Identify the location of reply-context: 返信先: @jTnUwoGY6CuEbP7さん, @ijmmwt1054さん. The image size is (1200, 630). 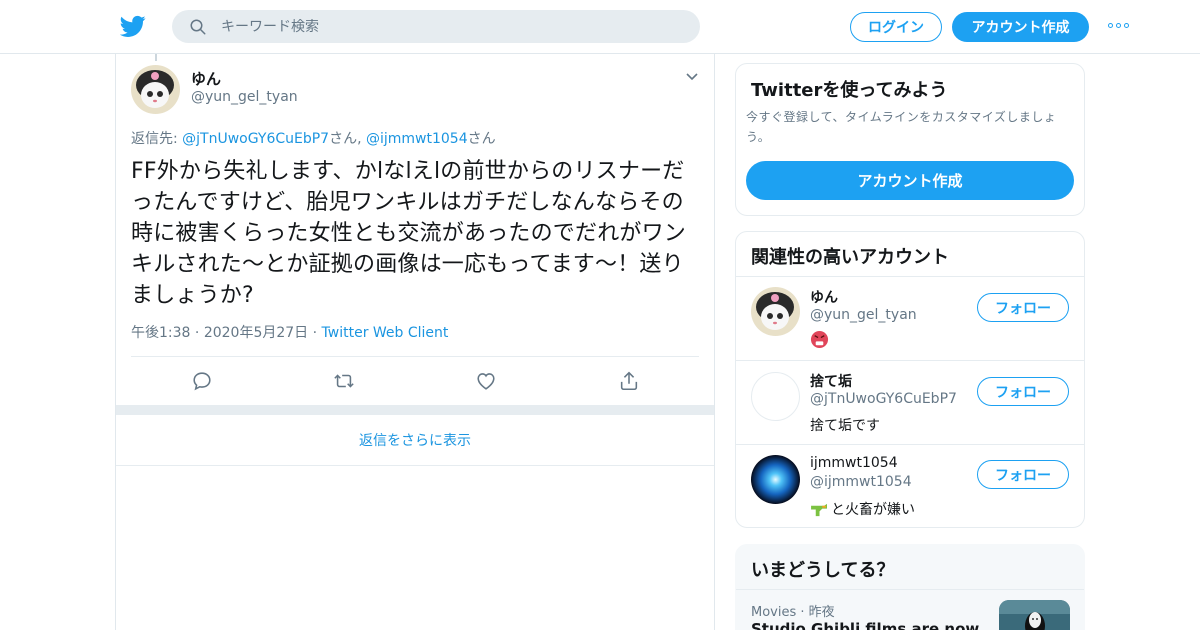
(313, 138).